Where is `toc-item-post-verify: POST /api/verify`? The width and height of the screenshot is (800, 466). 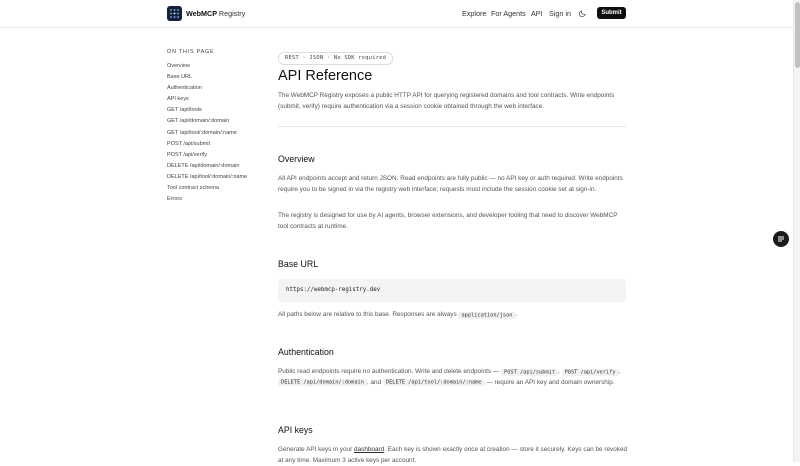
toc-item-post-verify: POST /api/verify is located at coordinates (207, 155).